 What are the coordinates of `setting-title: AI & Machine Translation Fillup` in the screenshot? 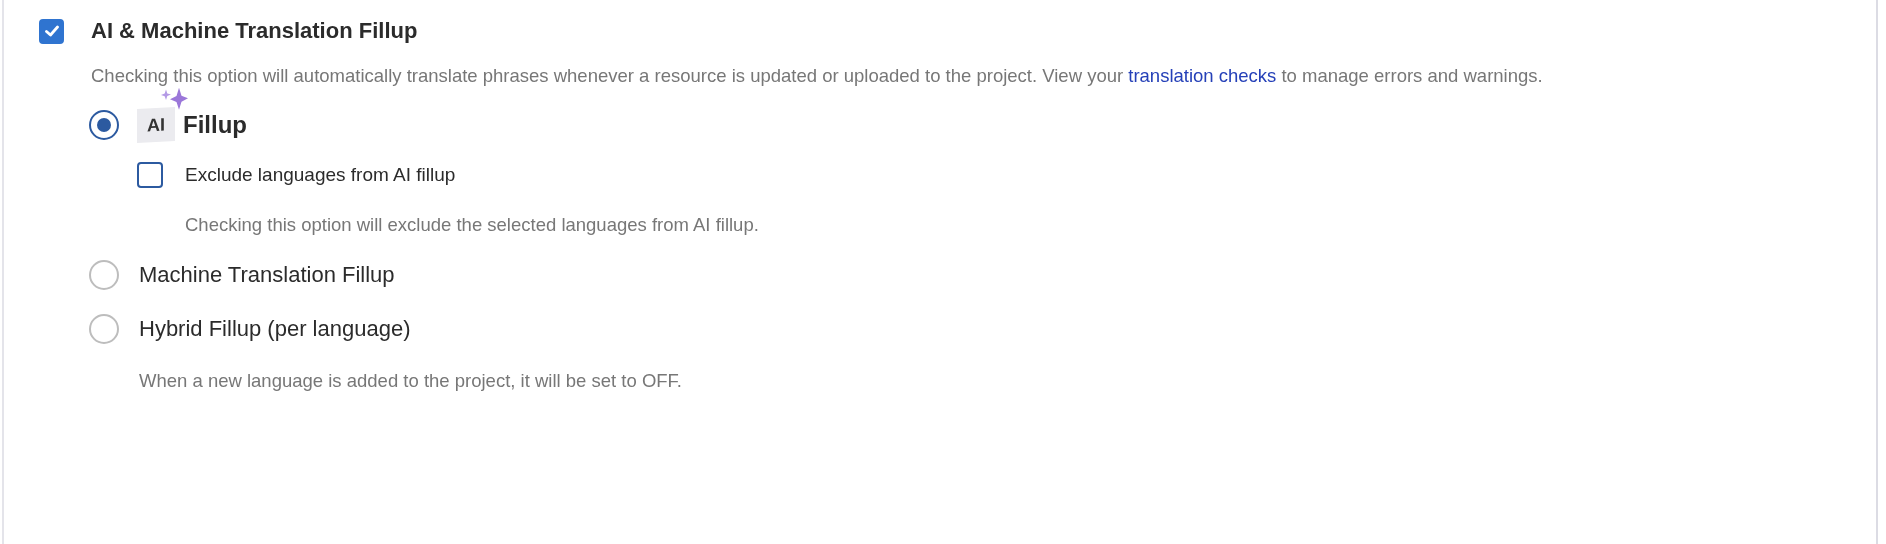 It's located at (254, 31).